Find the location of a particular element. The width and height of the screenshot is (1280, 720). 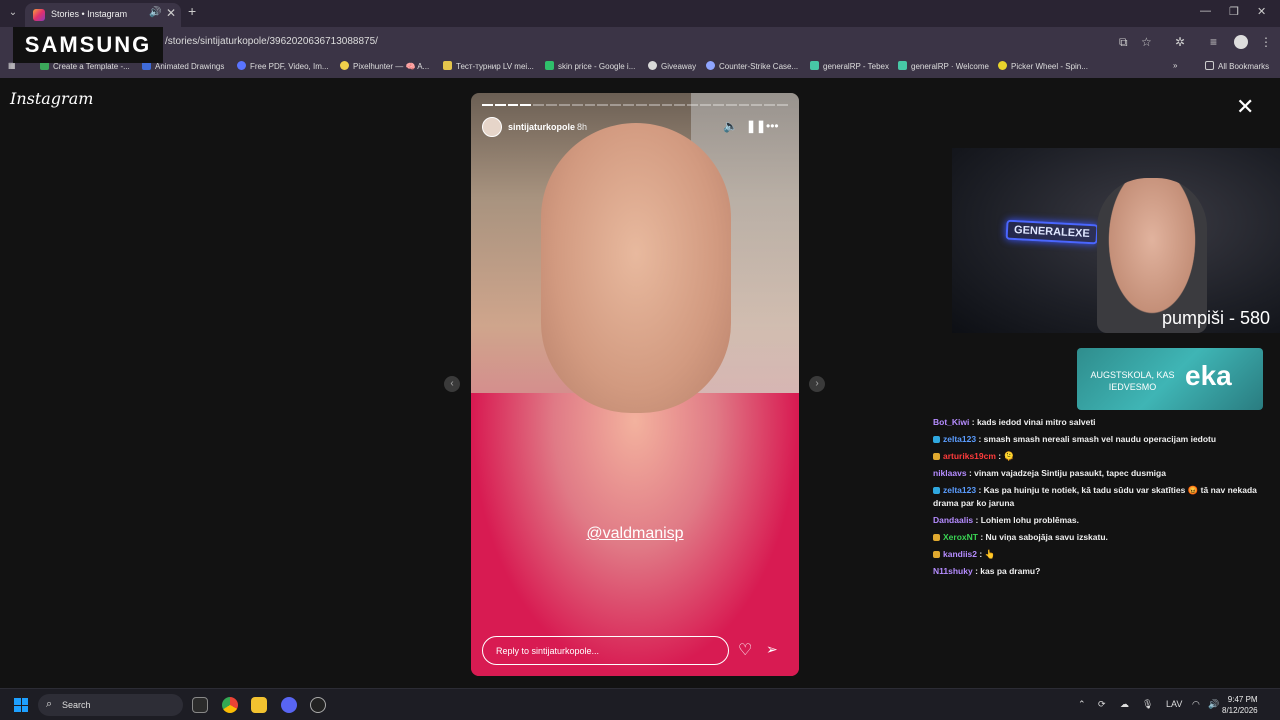

obs-icon is located at coordinates (318, 705).